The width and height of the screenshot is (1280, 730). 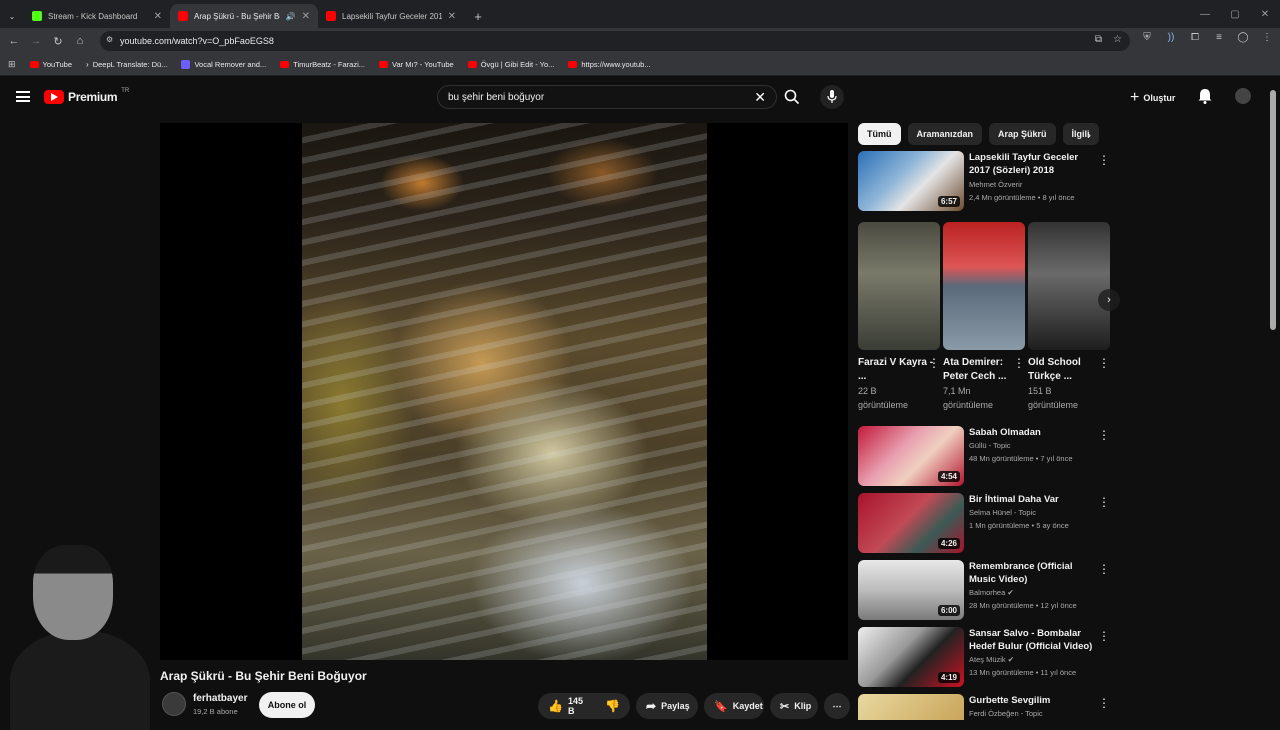 What do you see at coordinates (1205, 98) in the screenshot?
I see `notifications-button` at bounding box center [1205, 98].